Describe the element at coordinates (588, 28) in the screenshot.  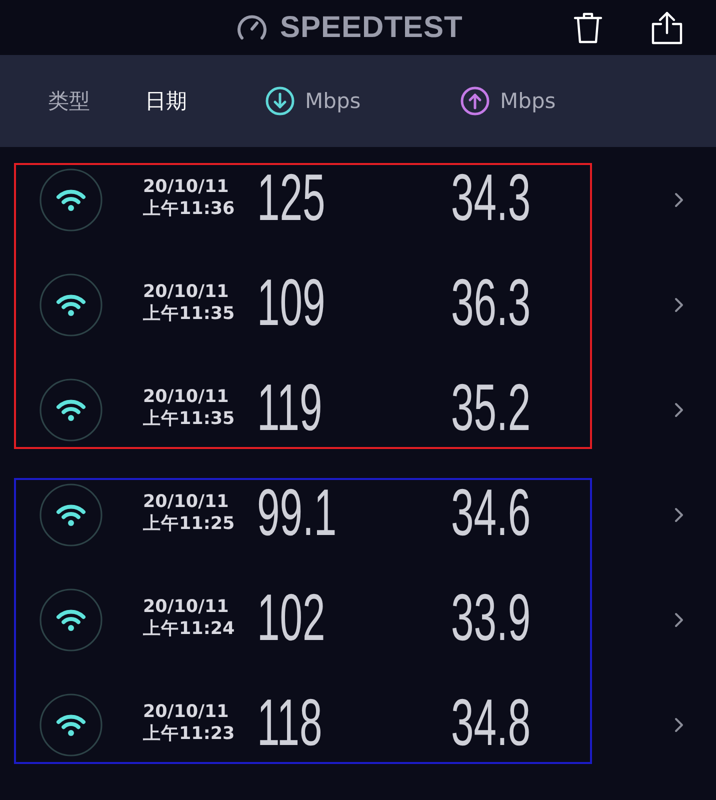
I see `trash-icon` at that location.